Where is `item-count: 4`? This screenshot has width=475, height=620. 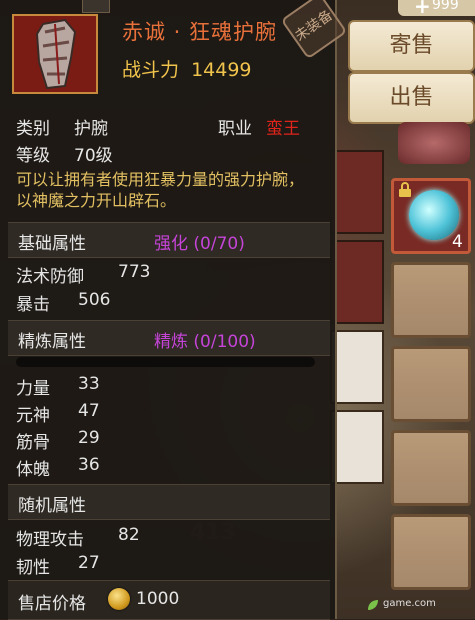 item-count: 4 is located at coordinates (457, 242).